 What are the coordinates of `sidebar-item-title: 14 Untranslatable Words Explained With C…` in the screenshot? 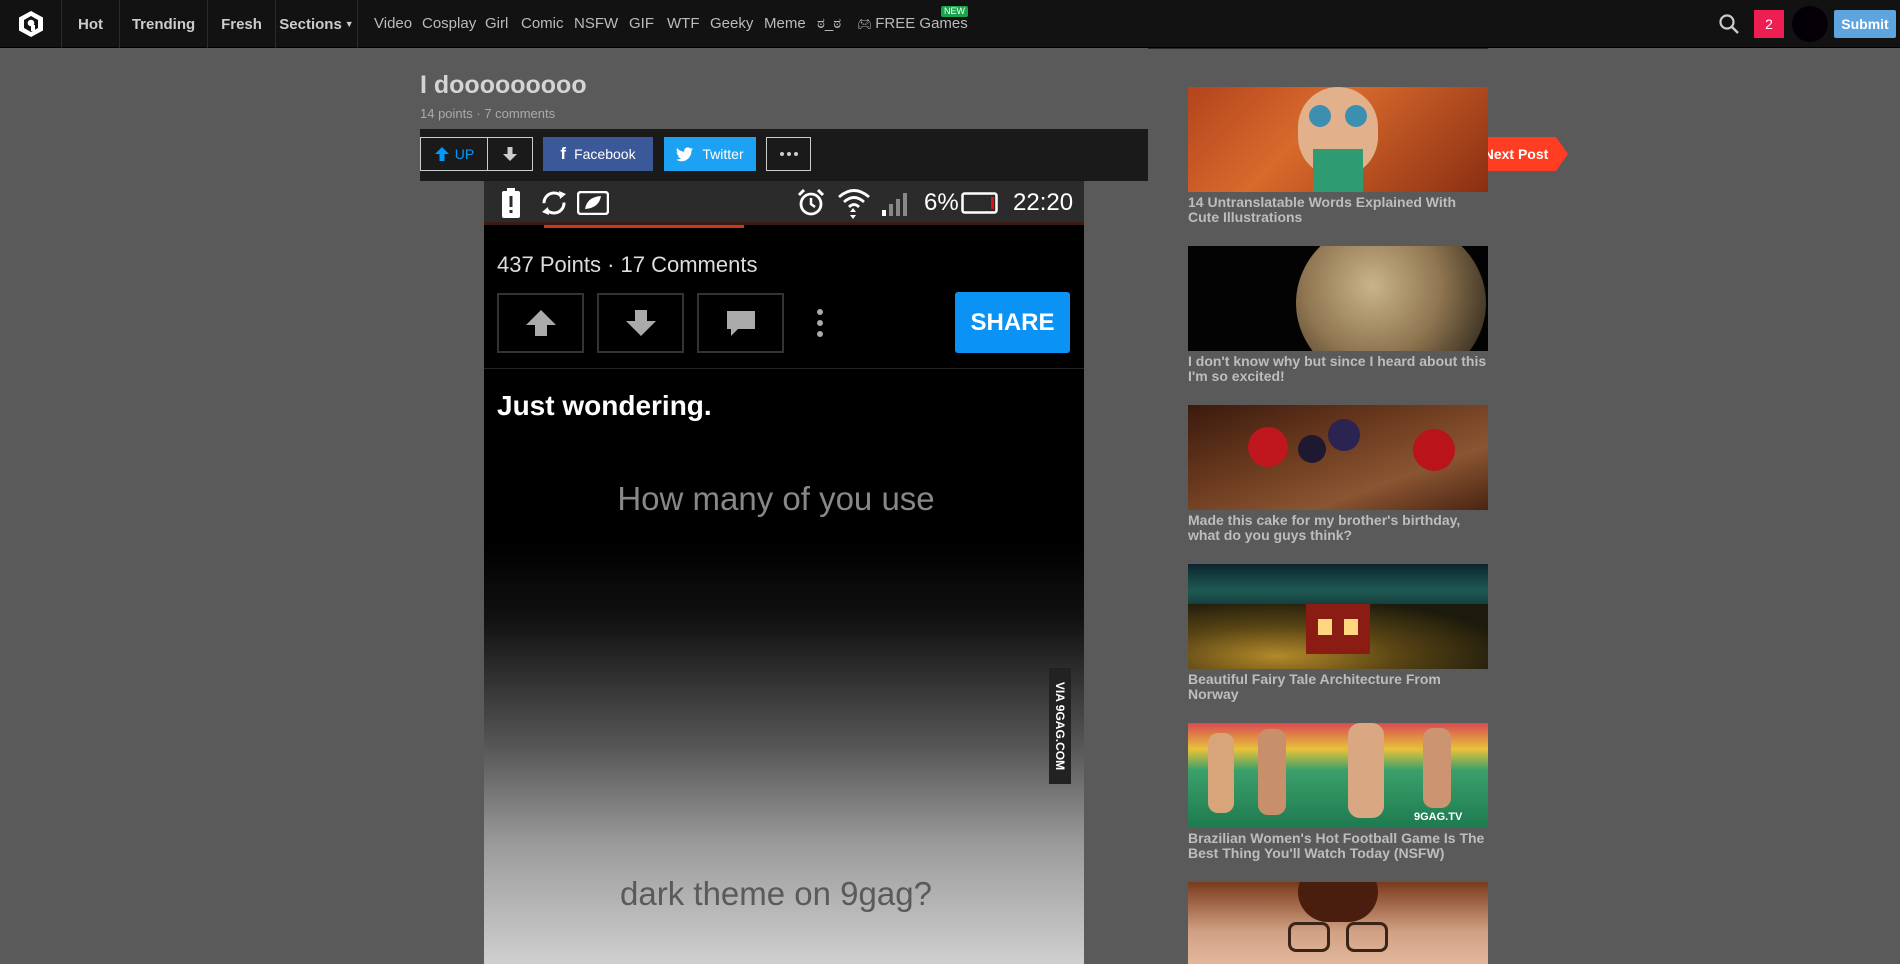 It's located at (1338, 210).